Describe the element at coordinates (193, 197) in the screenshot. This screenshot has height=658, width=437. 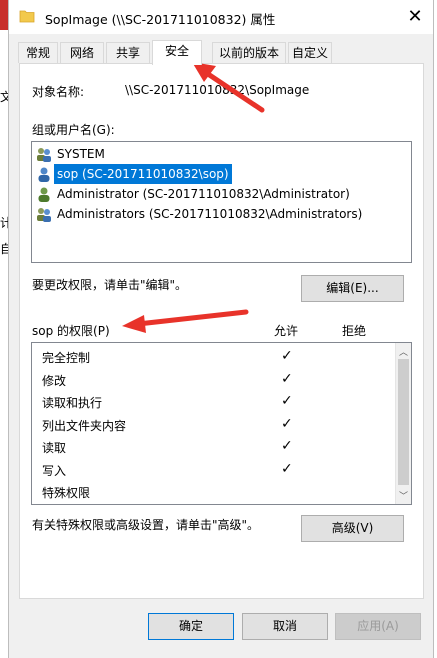
I see `annotation-arrows` at that location.